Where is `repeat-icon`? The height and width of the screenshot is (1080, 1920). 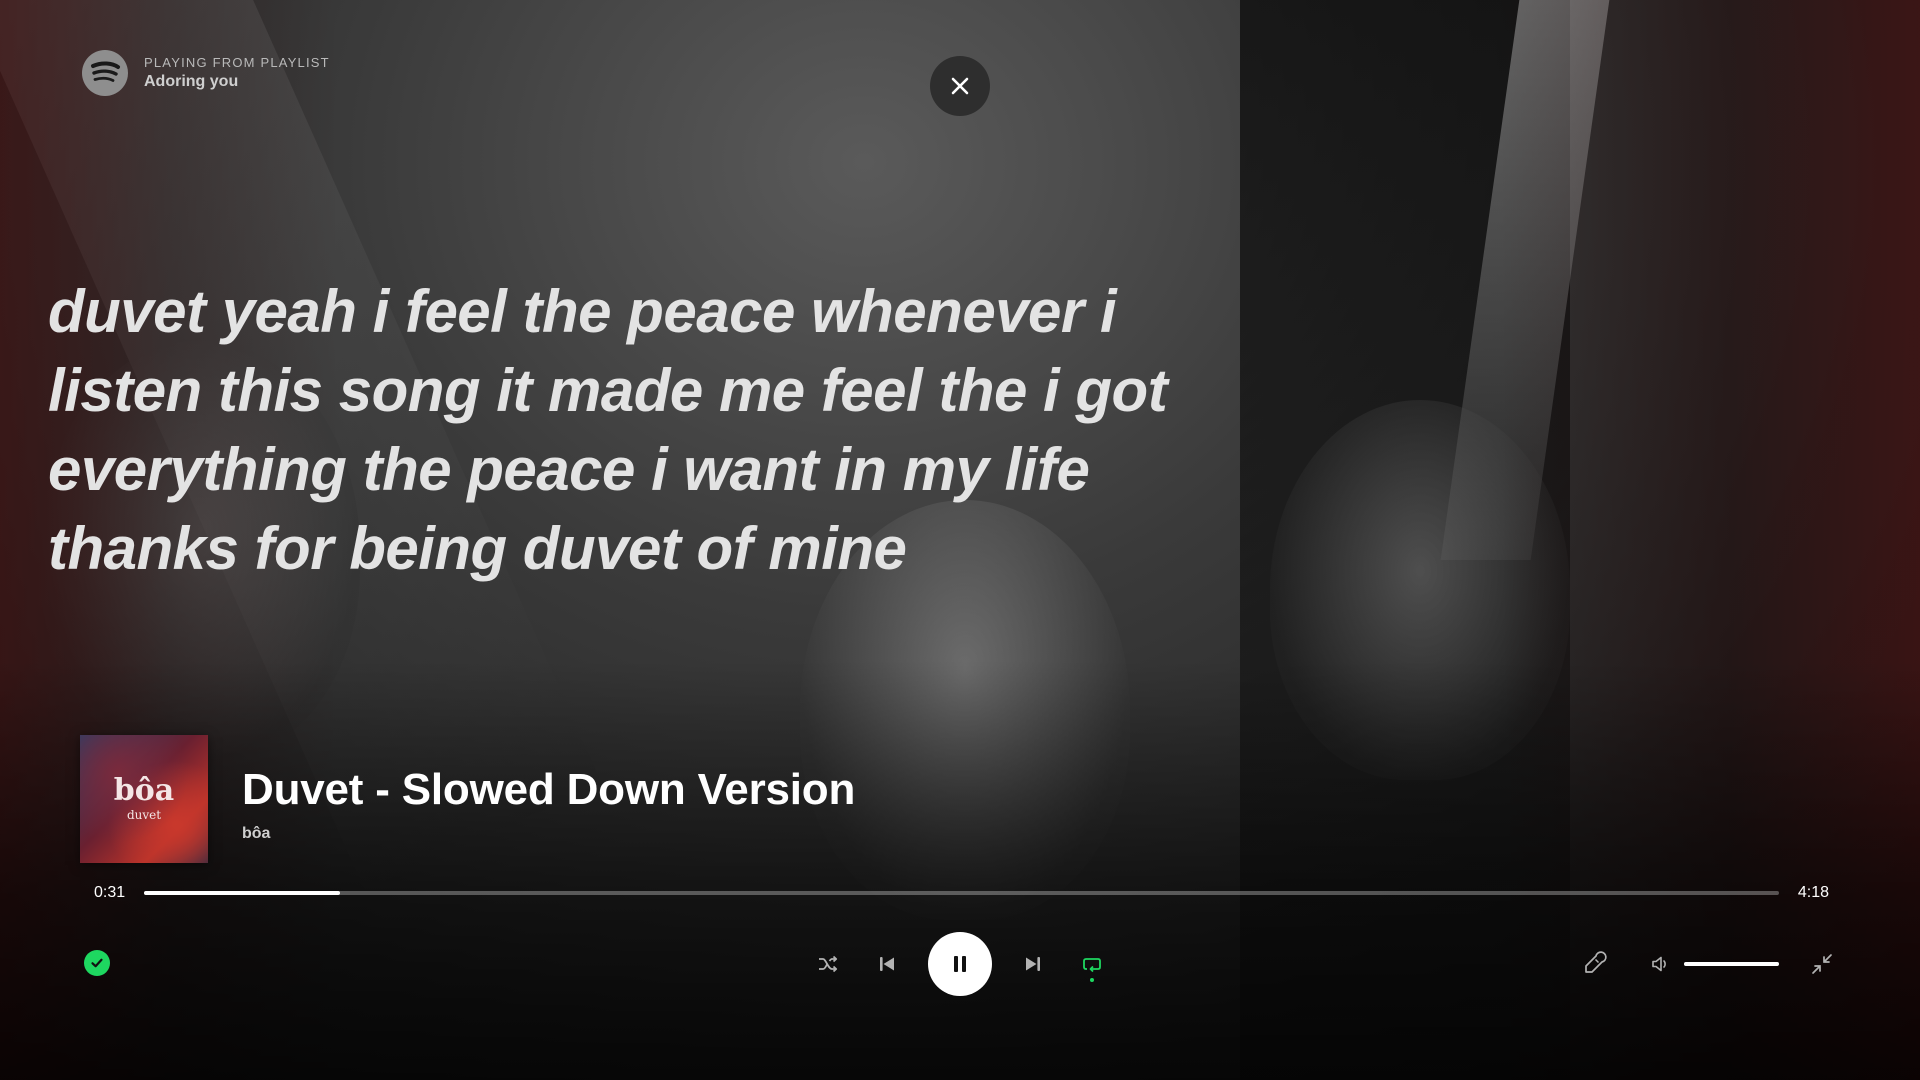 repeat-icon is located at coordinates (1092, 965).